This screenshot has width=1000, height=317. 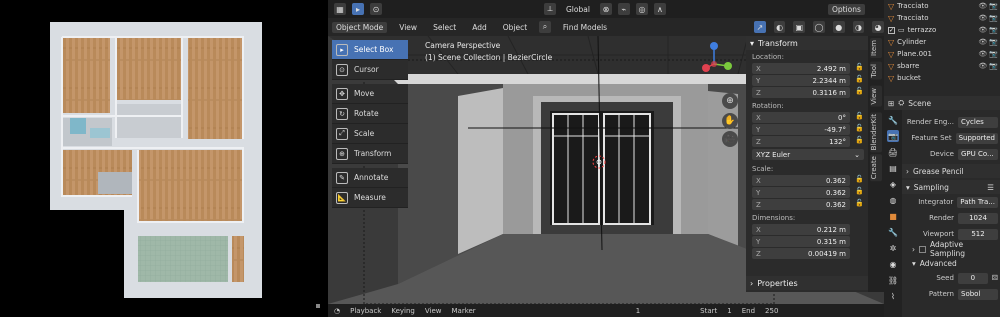 I want to click on adaptive-sampling-checkbox, so click(x=922, y=249).